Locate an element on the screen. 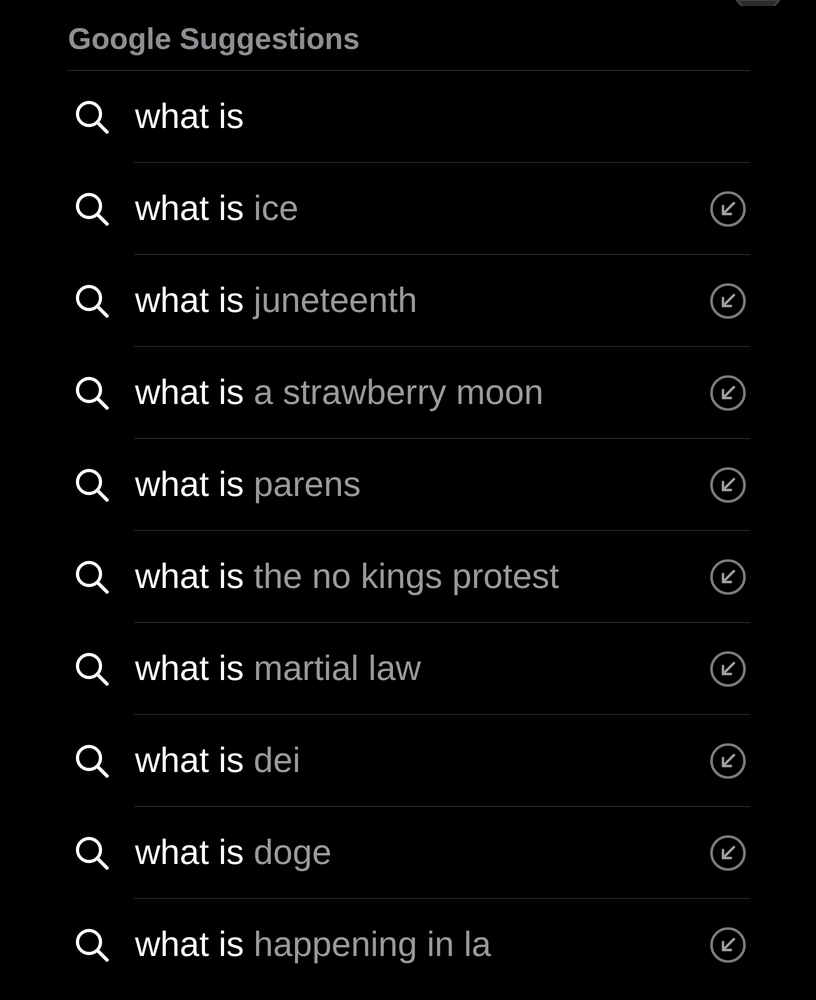  suggestion-text: what is juneteenth is located at coordinates (276, 301).